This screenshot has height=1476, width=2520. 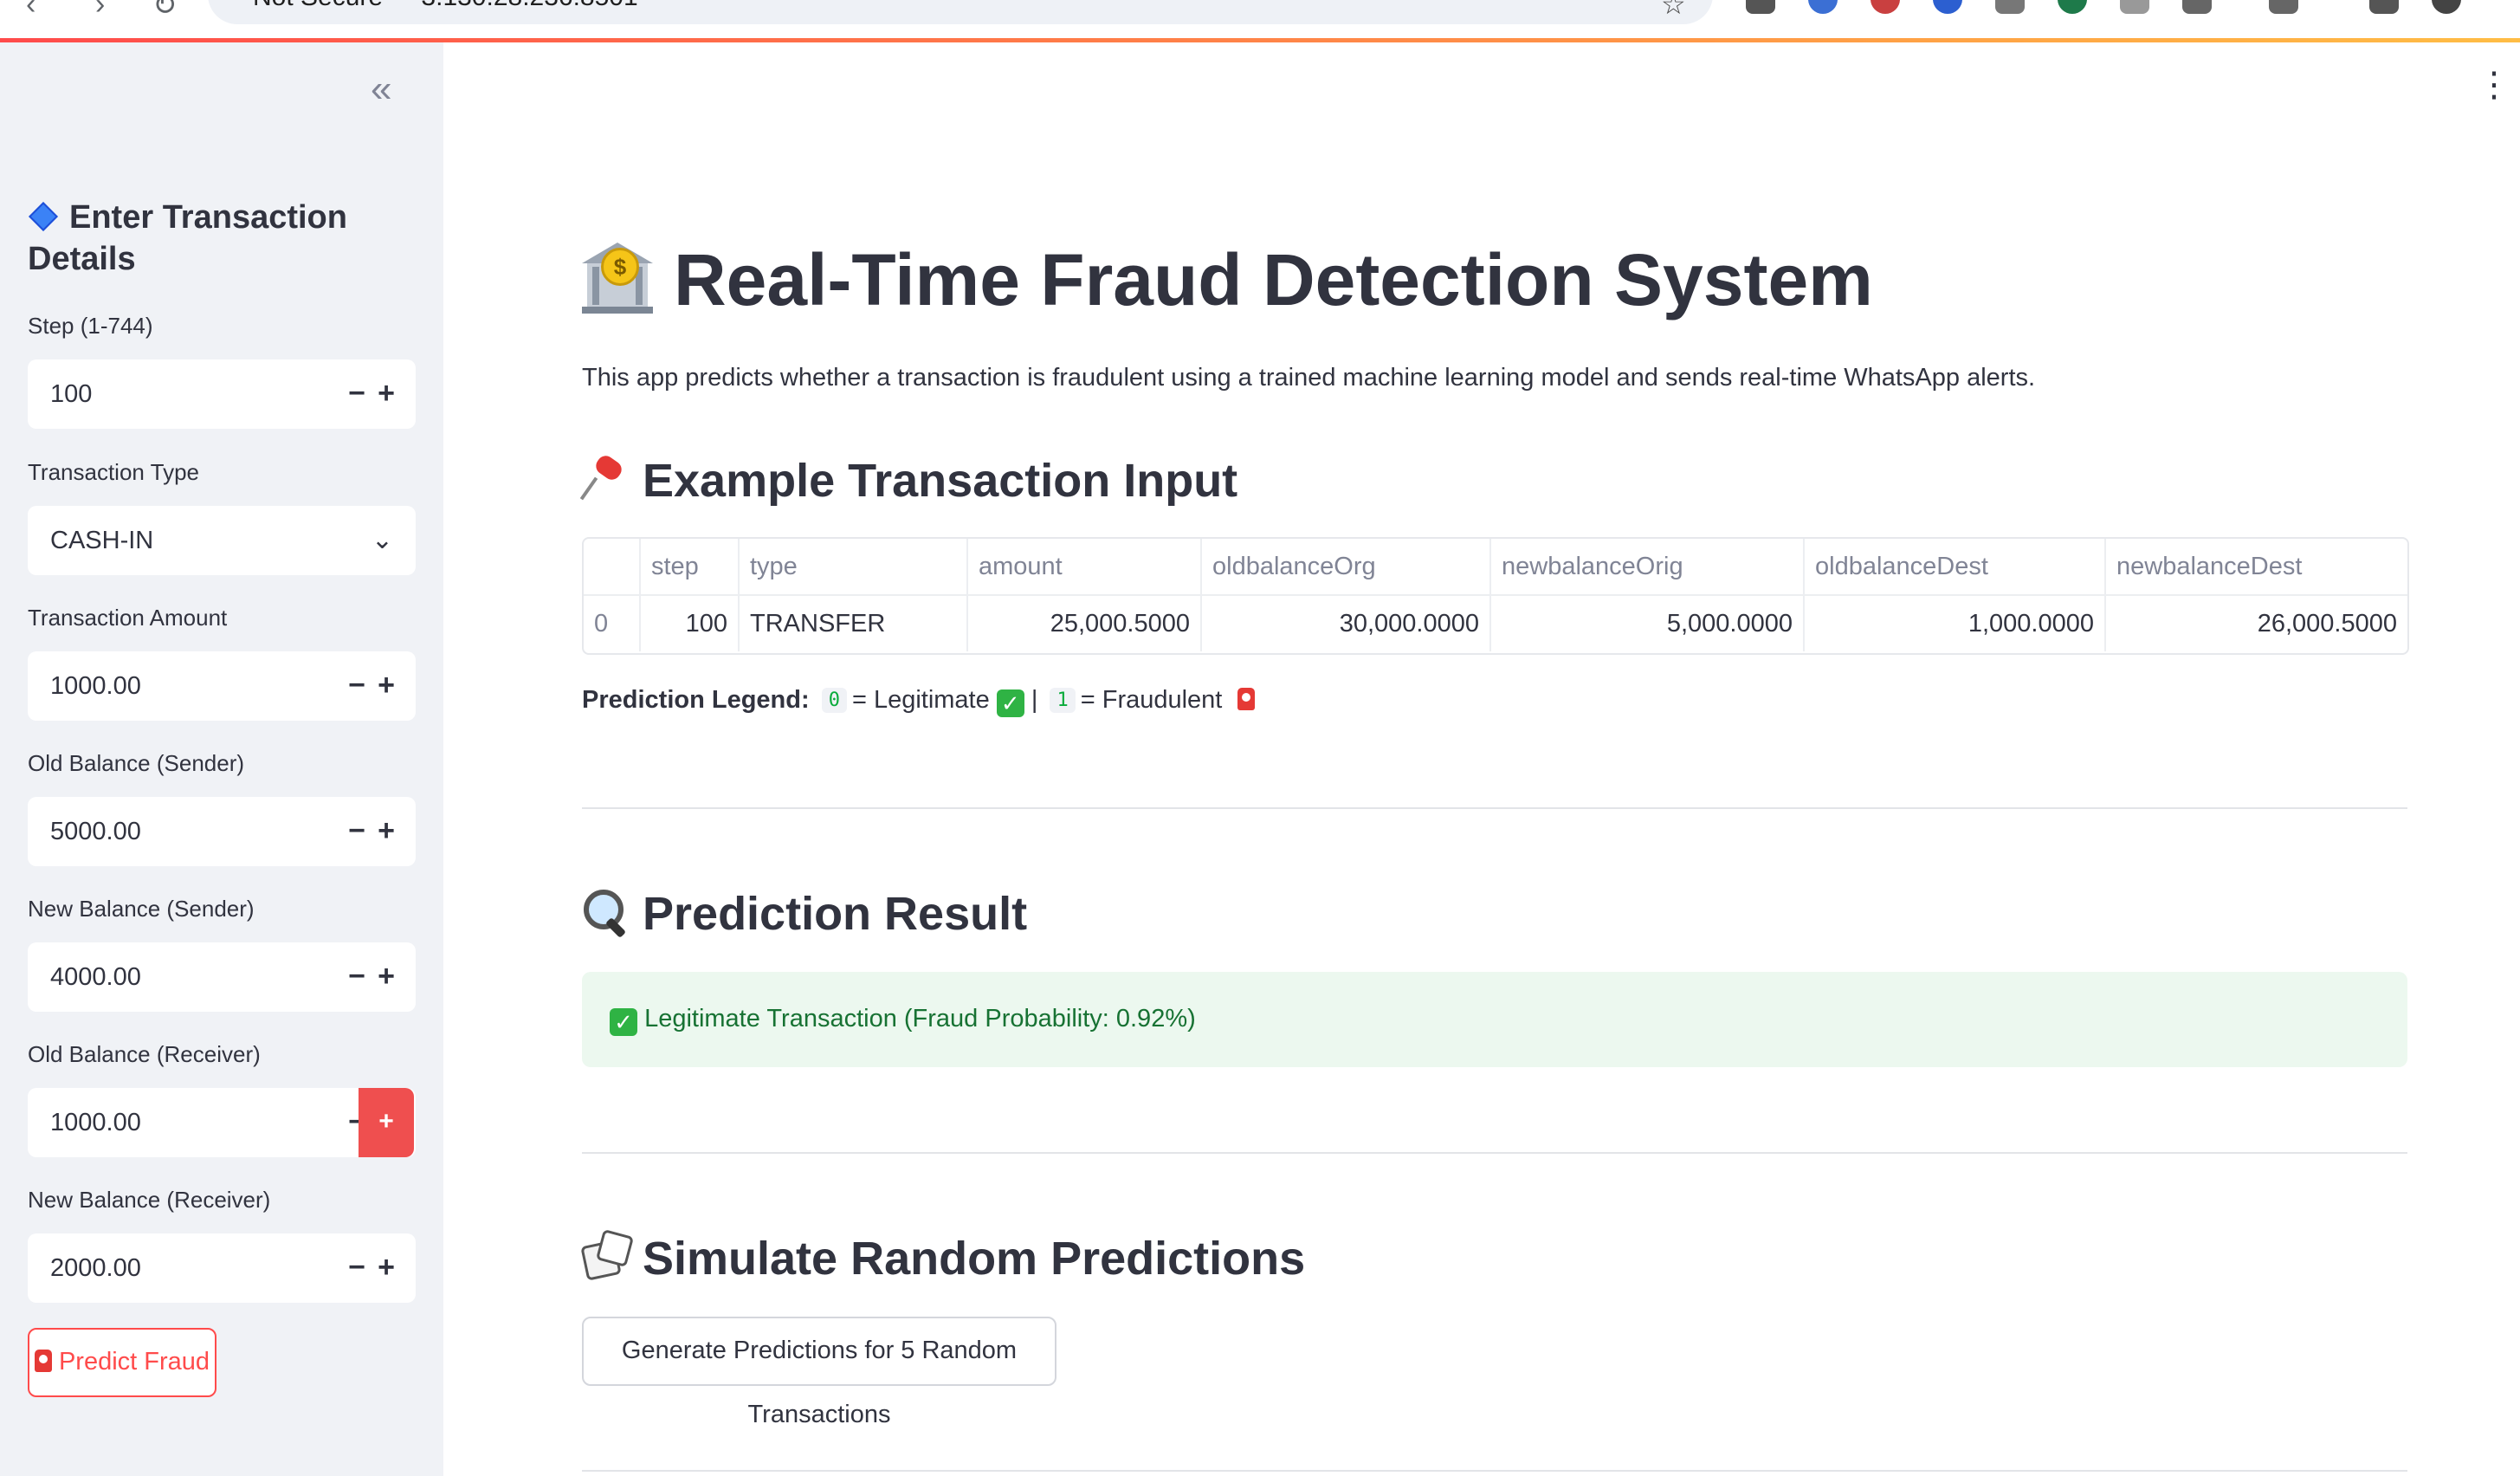 I want to click on profile-avatar-icon, so click(x=2446, y=7).